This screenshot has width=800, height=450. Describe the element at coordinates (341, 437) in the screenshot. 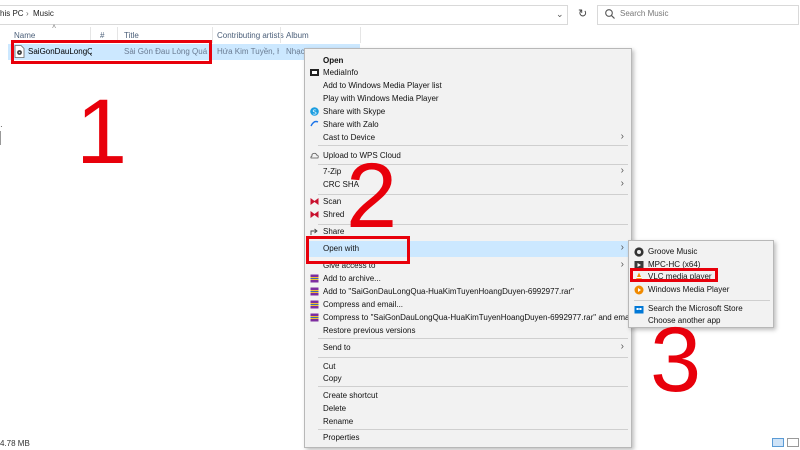

I see `menu-item-label: Properties` at that location.